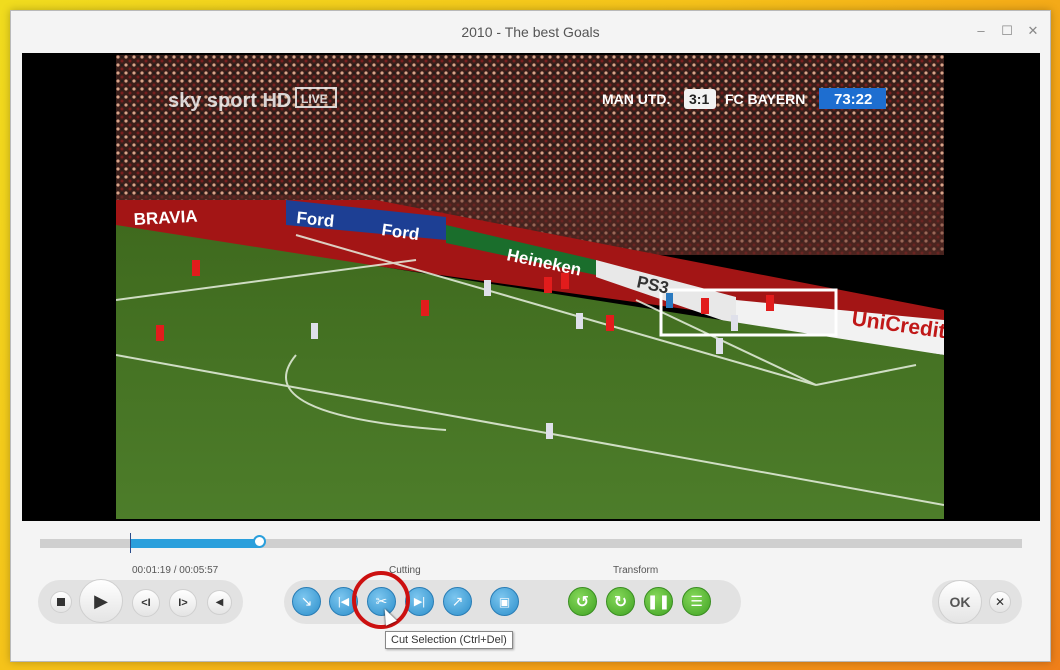 The image size is (1060, 670). I want to click on cancel-button: ✕, so click(1000, 602).